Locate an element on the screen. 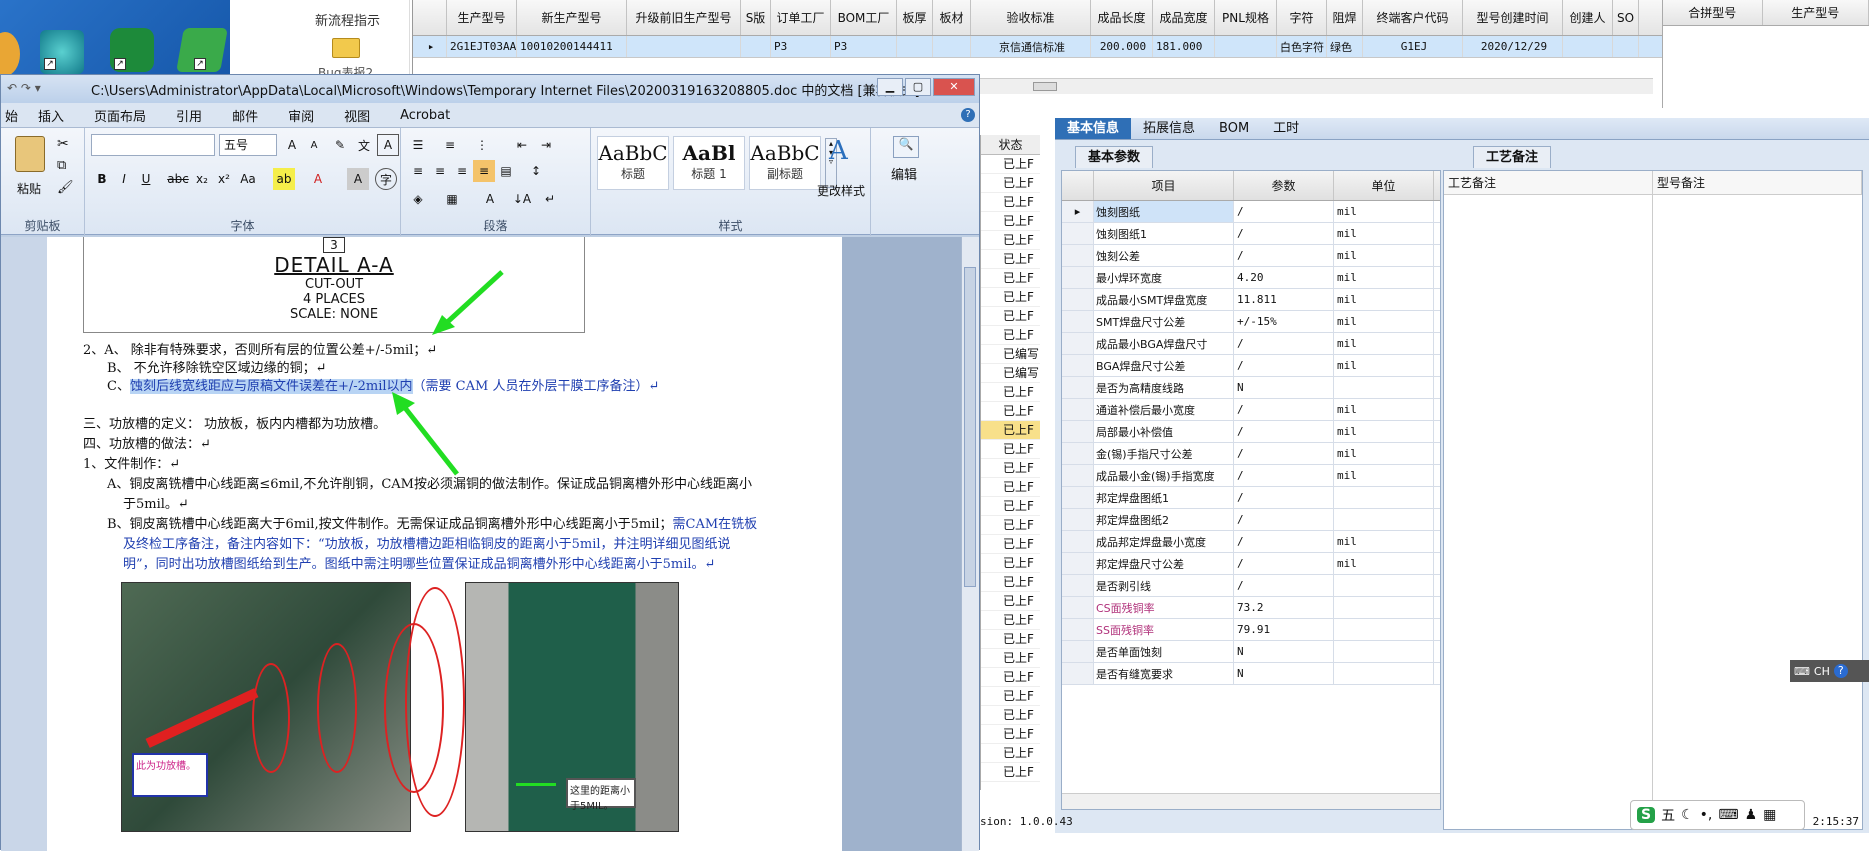  grid-col-header: 升级前旧生产型号 is located at coordinates (684, 17).